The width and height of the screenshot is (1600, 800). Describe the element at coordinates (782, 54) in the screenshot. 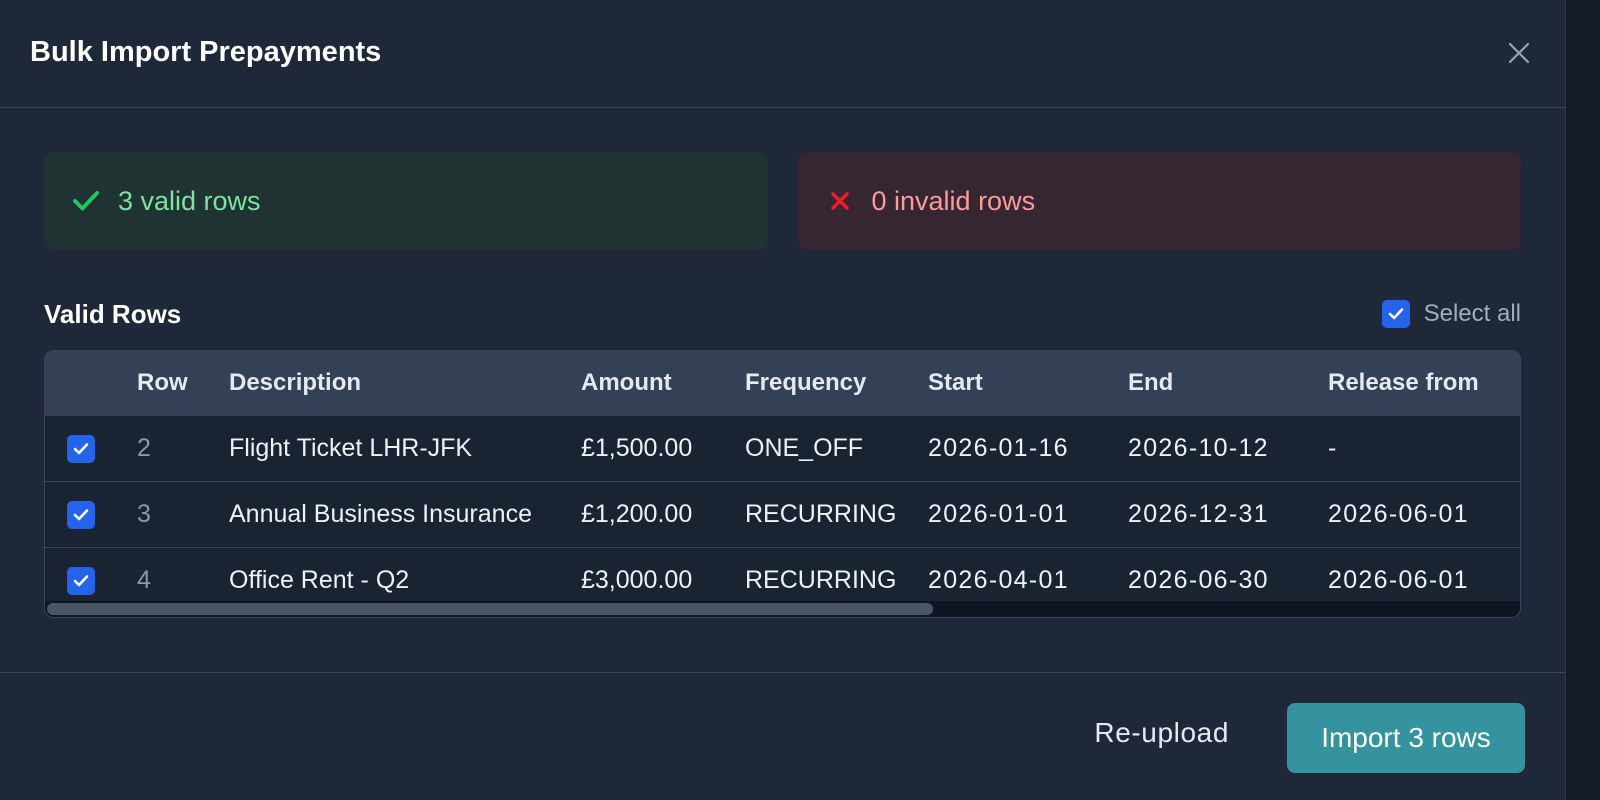

I see `modal-header: Bulk Import Prepayments` at that location.